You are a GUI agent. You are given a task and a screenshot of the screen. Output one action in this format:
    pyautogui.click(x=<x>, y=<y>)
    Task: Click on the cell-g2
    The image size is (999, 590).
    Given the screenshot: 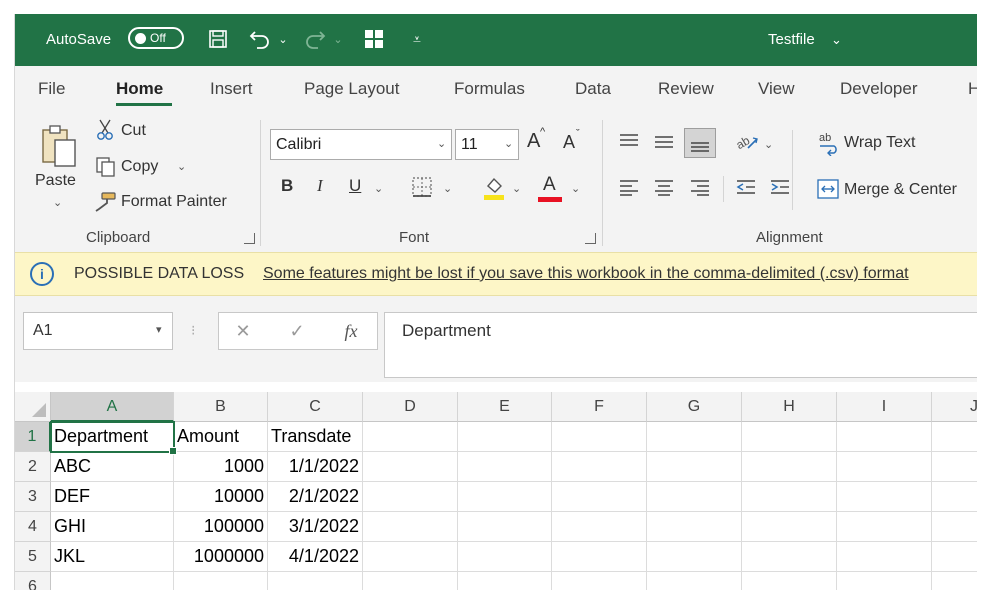 What is the action you would take?
    pyautogui.click(x=694, y=467)
    